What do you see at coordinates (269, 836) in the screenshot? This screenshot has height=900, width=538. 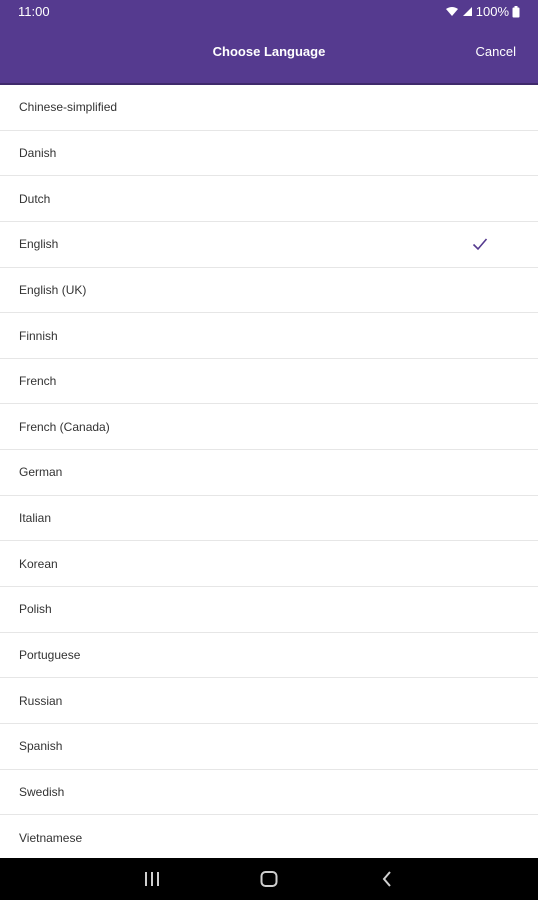 I see `language-item: Vietnamese` at bounding box center [269, 836].